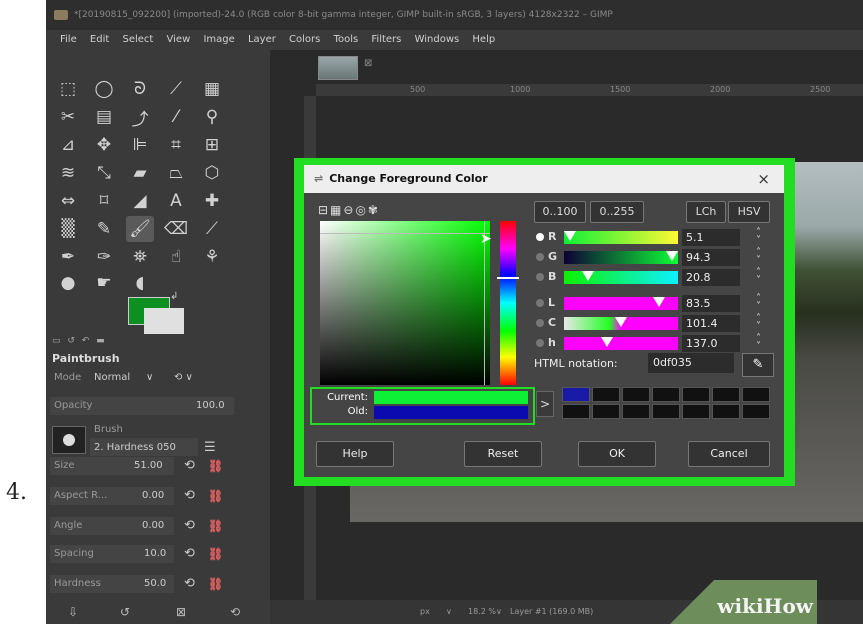 This screenshot has height=632, width=863. I want to click on menu-image: Image, so click(218, 39).